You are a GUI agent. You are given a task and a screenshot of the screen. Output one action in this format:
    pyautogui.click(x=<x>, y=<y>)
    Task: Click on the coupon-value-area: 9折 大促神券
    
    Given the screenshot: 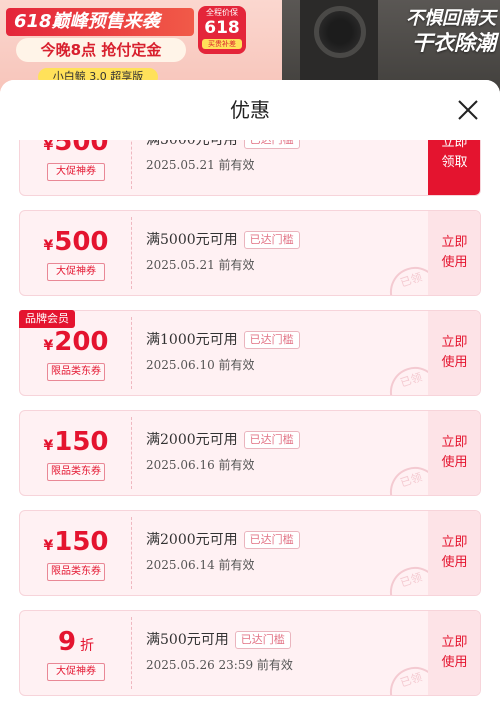 What is the action you would take?
    pyautogui.click(x=76, y=653)
    